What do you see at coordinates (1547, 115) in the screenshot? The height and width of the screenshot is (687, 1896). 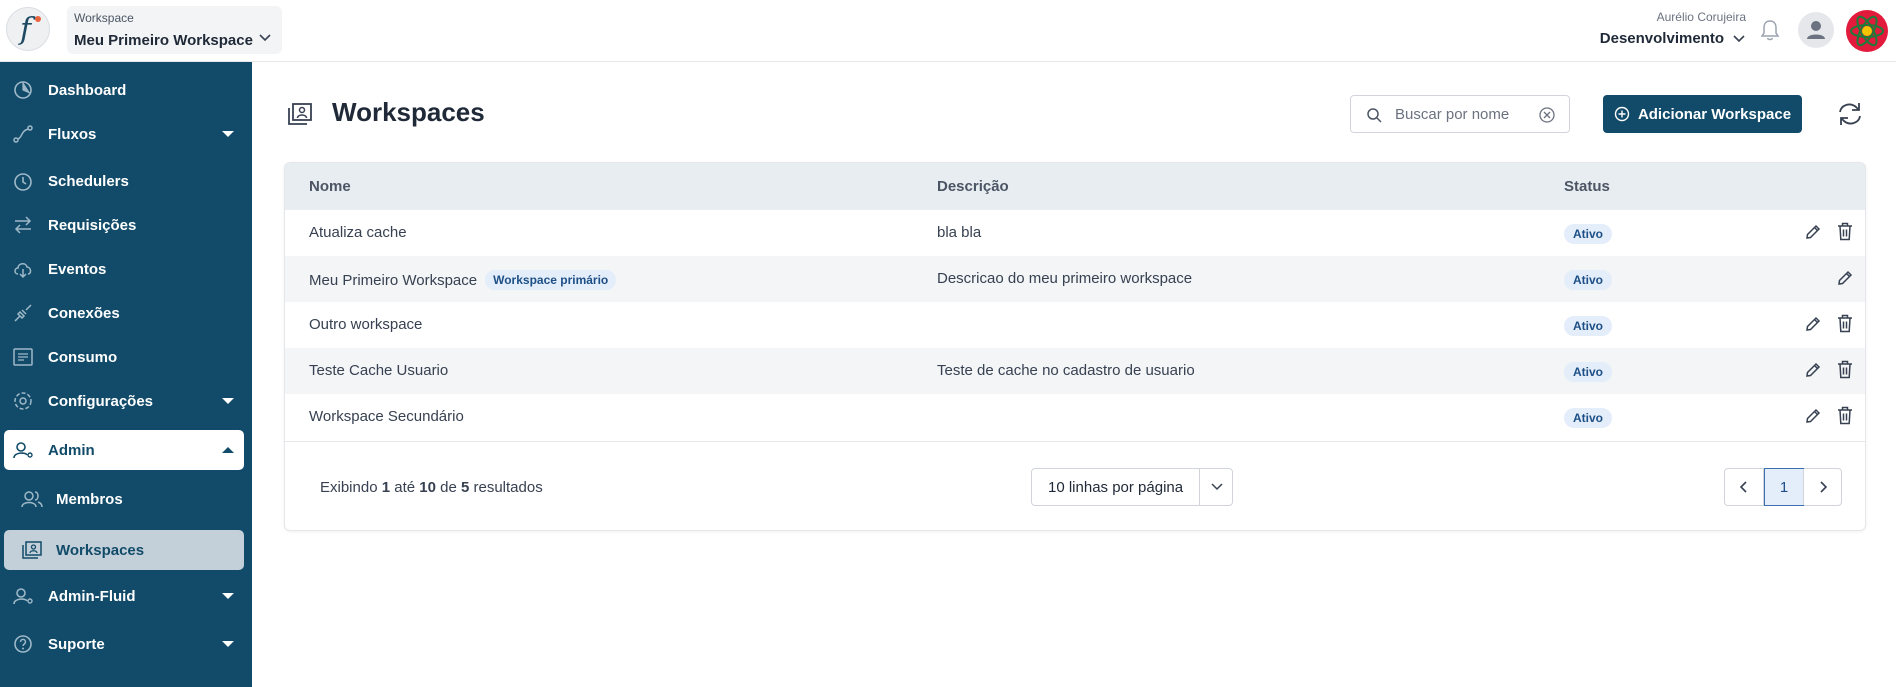 I see `clear-icon` at bounding box center [1547, 115].